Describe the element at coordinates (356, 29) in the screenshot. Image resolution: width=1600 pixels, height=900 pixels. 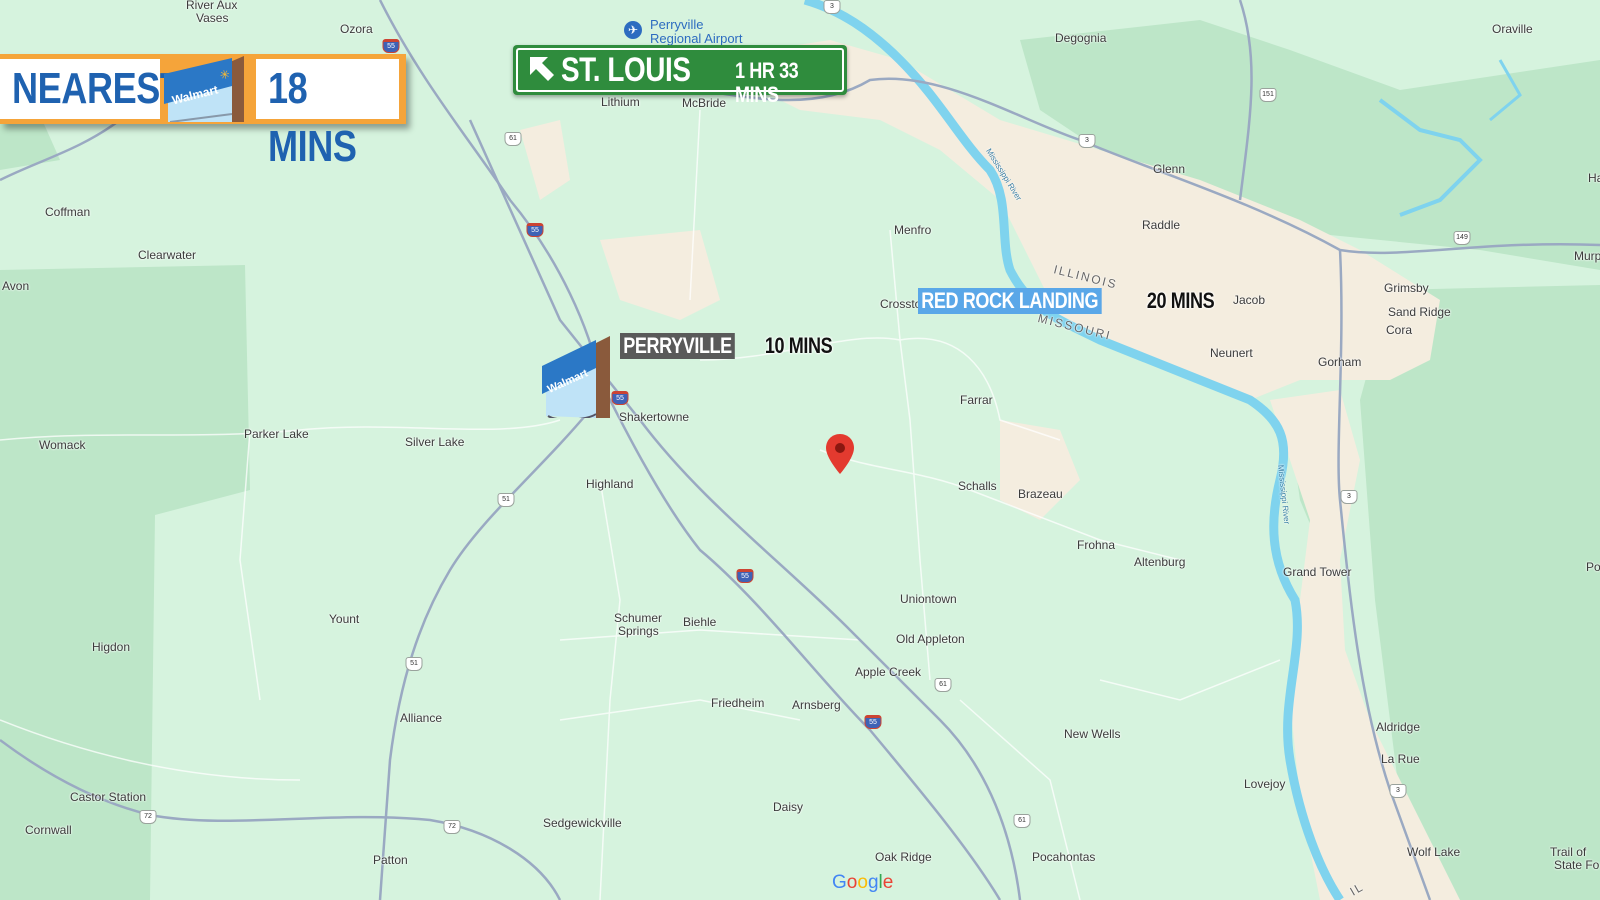
I see `place-label: Ozora` at that location.